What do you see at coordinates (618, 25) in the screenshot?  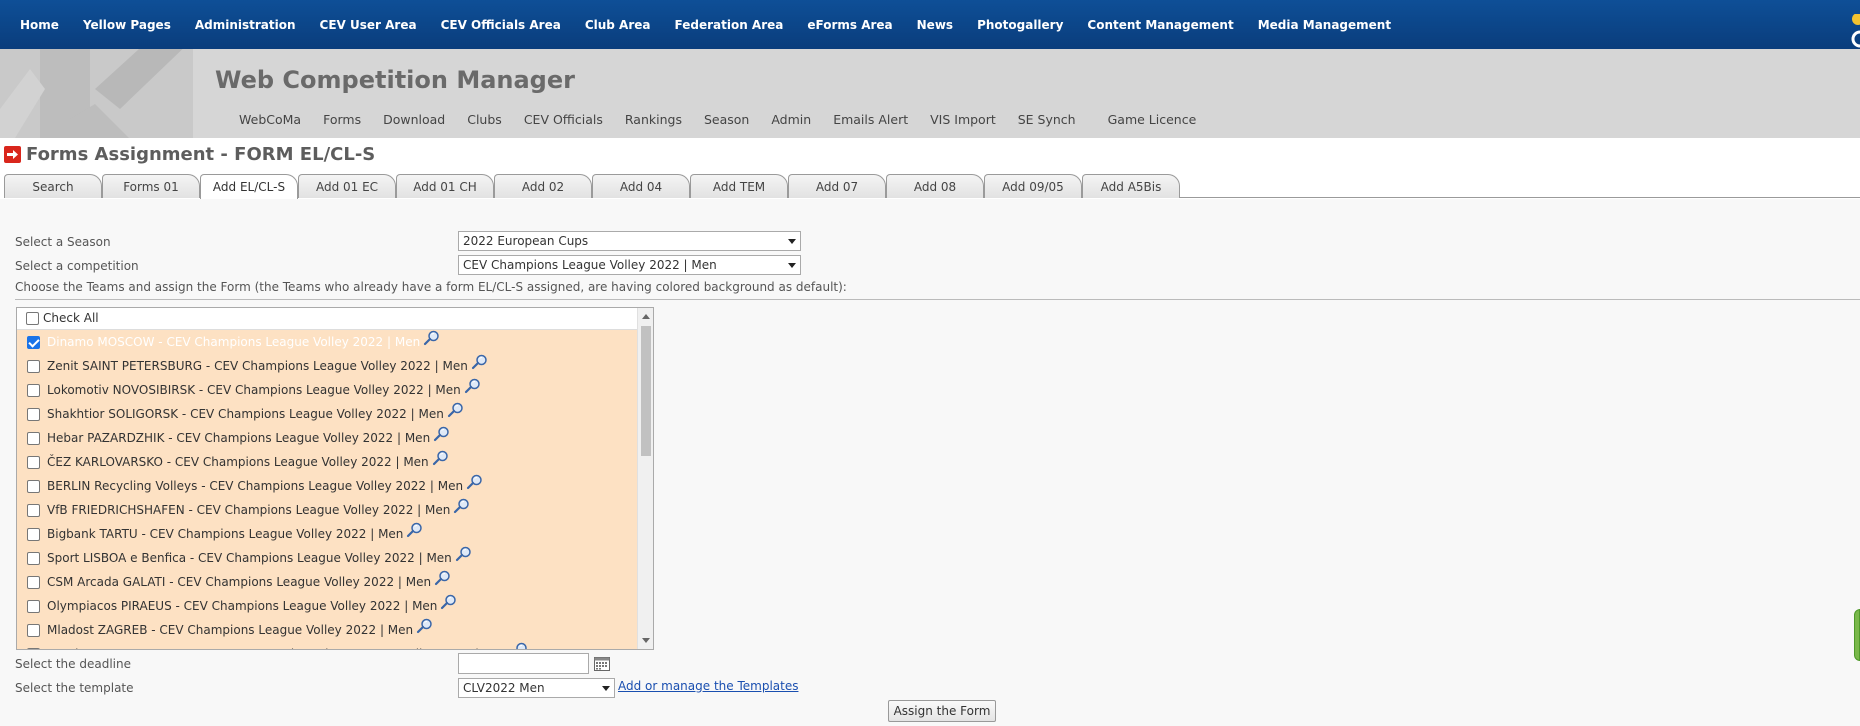 I see `topnav-item-club-area: Club Area` at bounding box center [618, 25].